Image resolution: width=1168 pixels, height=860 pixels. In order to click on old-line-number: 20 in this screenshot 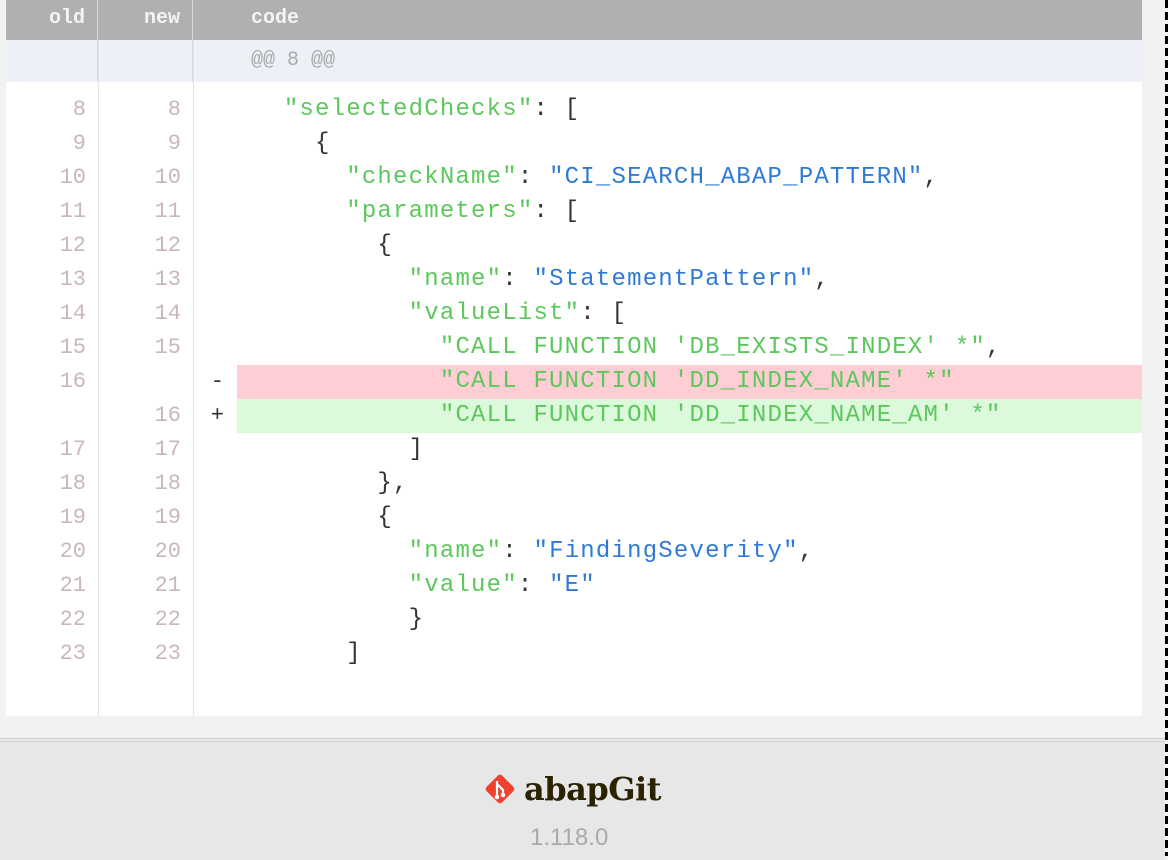, I will do `click(72, 551)`.